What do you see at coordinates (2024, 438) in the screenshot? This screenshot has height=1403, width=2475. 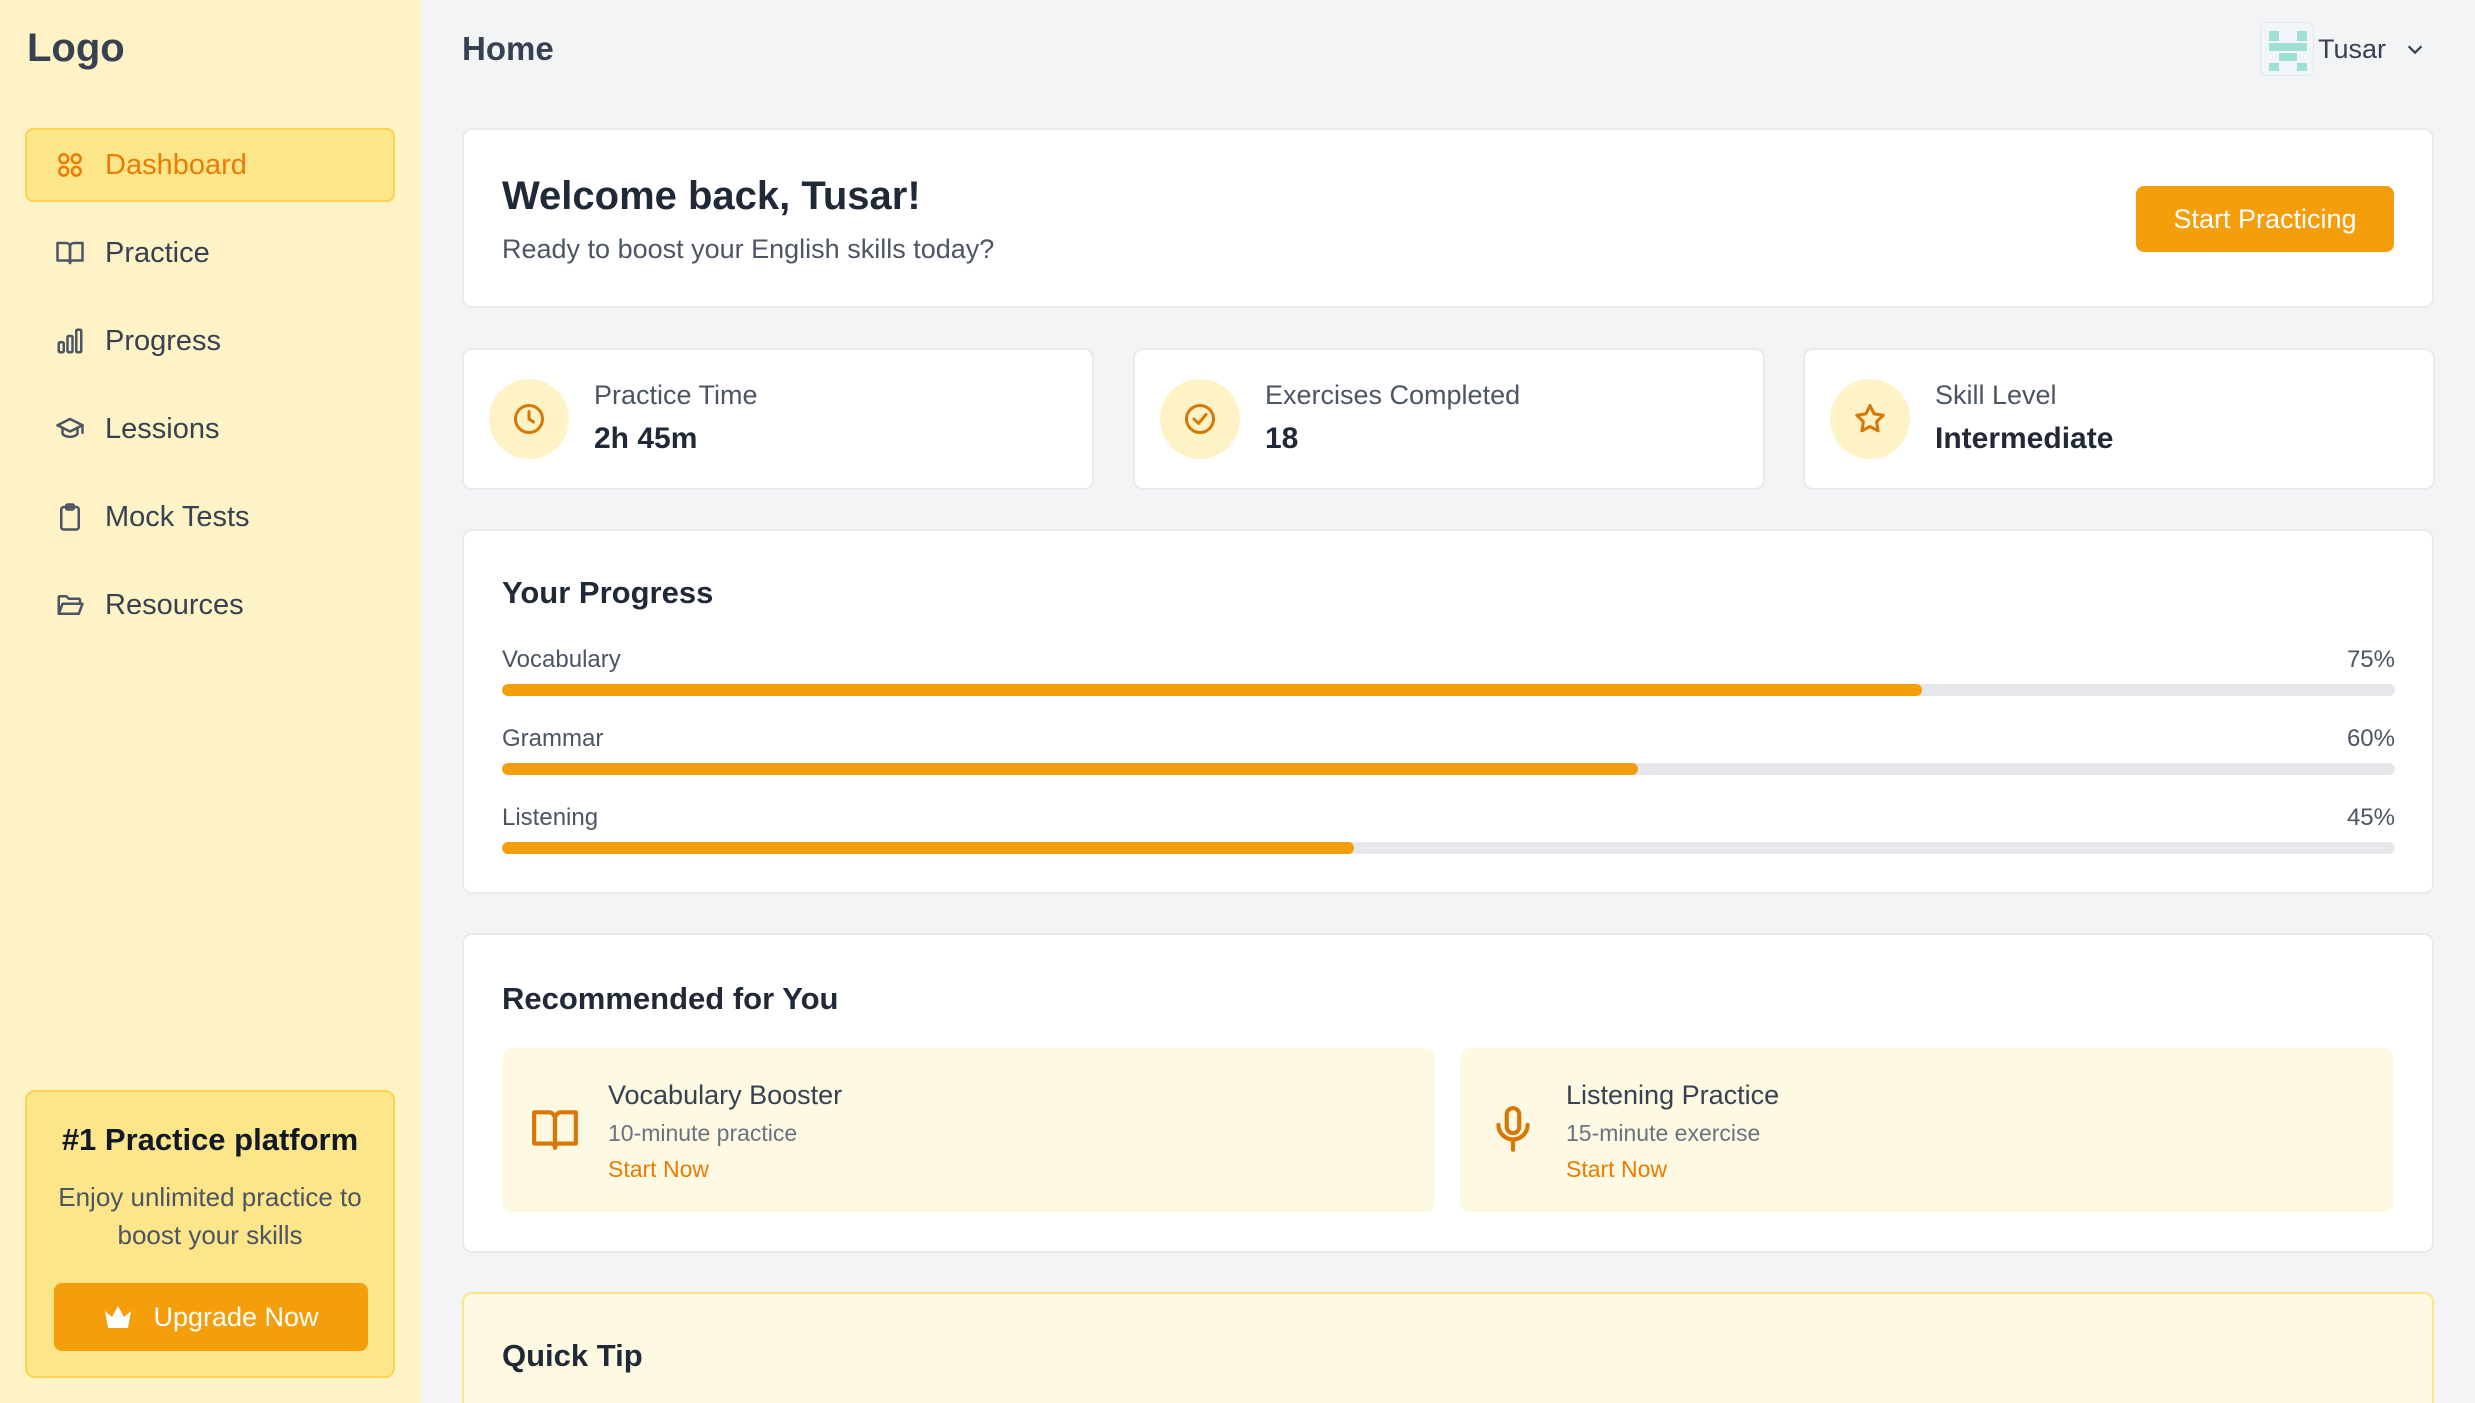 I see `stat-value: Intermediate` at bounding box center [2024, 438].